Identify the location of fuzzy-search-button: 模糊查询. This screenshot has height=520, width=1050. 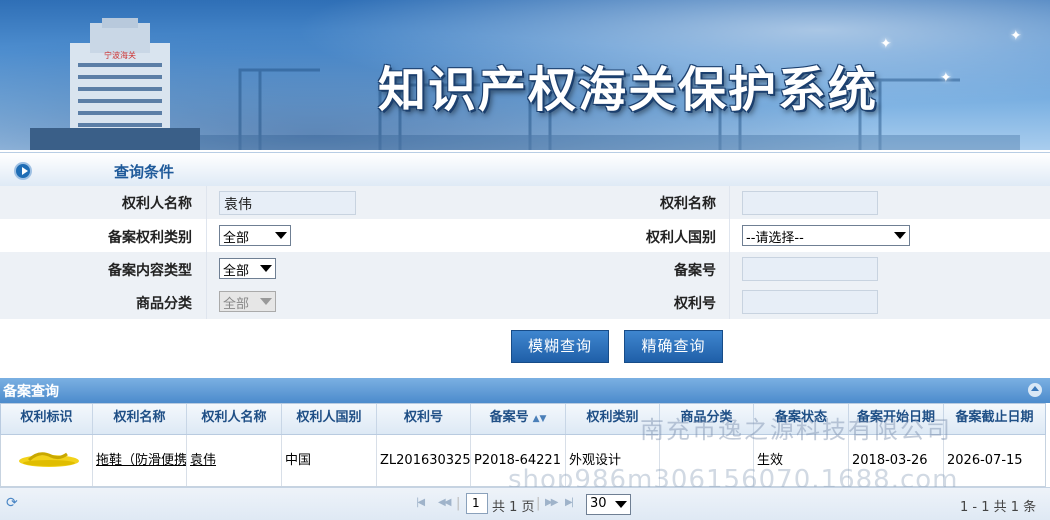
(560, 346).